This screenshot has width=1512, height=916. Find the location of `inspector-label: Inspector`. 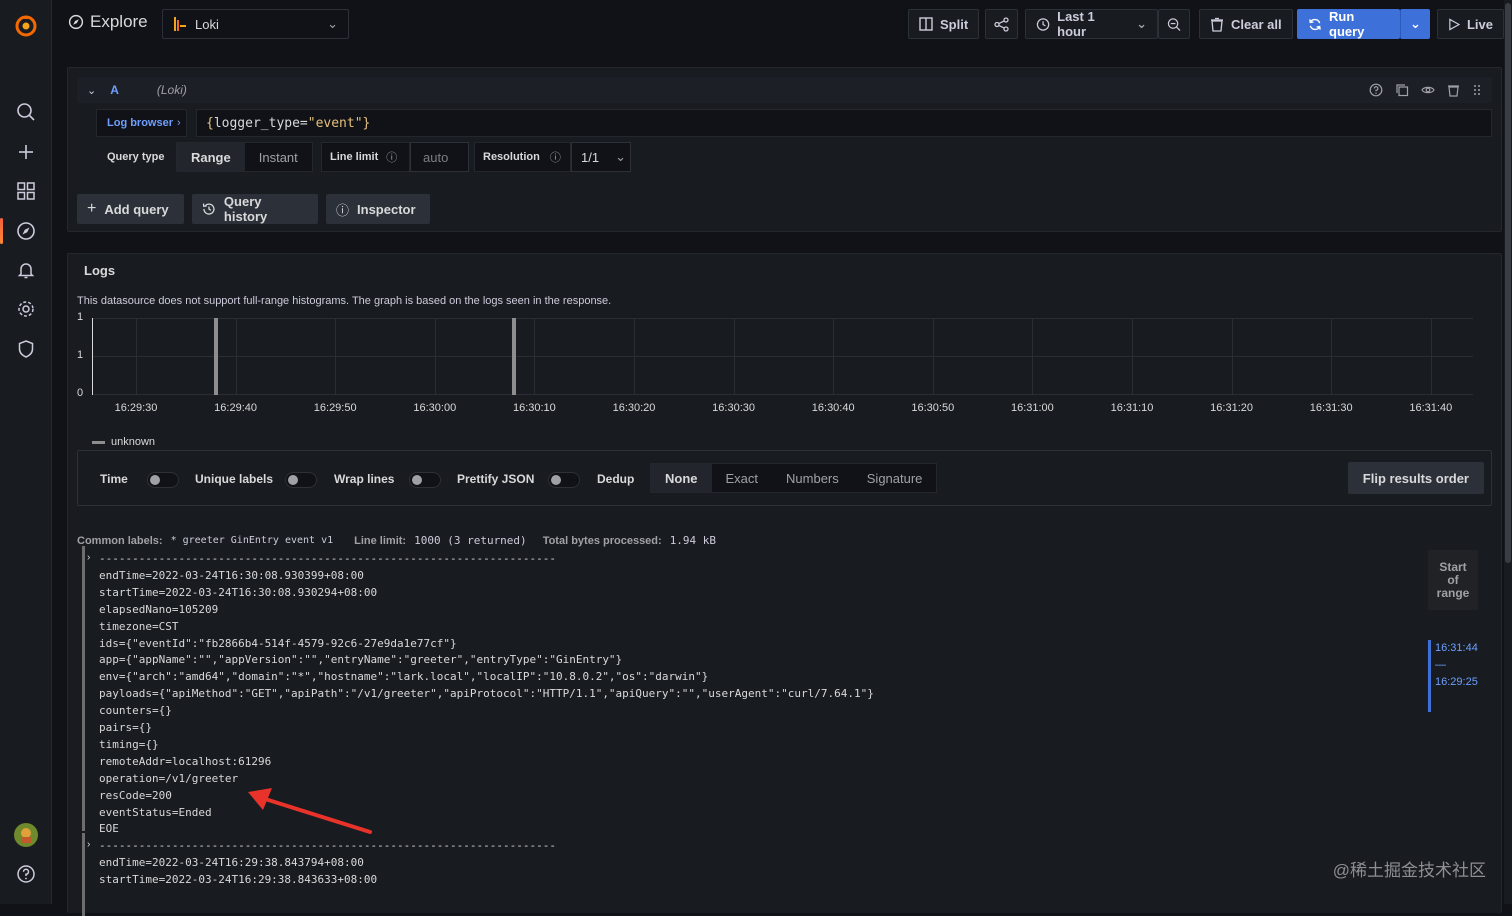

inspector-label: Inspector is located at coordinates (386, 209).